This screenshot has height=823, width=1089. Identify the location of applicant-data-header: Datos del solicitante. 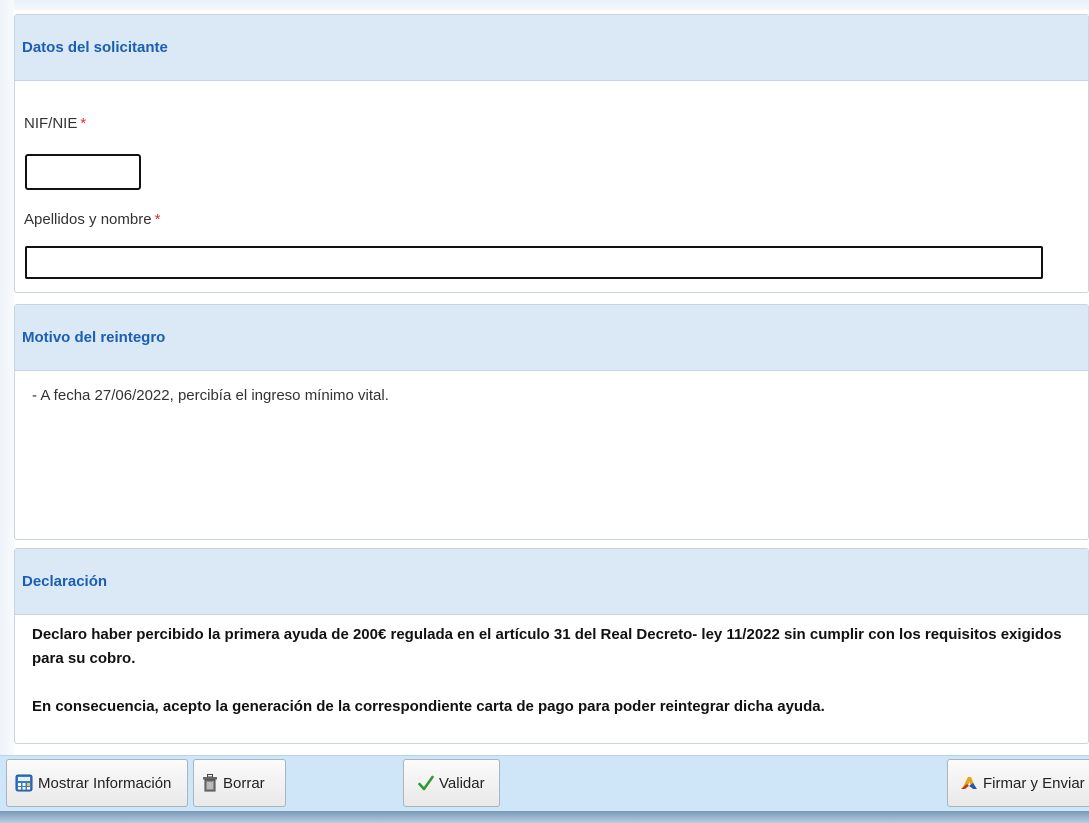
(551, 48).